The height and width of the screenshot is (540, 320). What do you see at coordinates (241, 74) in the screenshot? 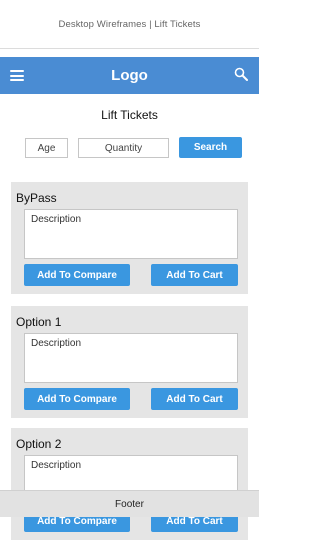
I see `search-icon` at bounding box center [241, 74].